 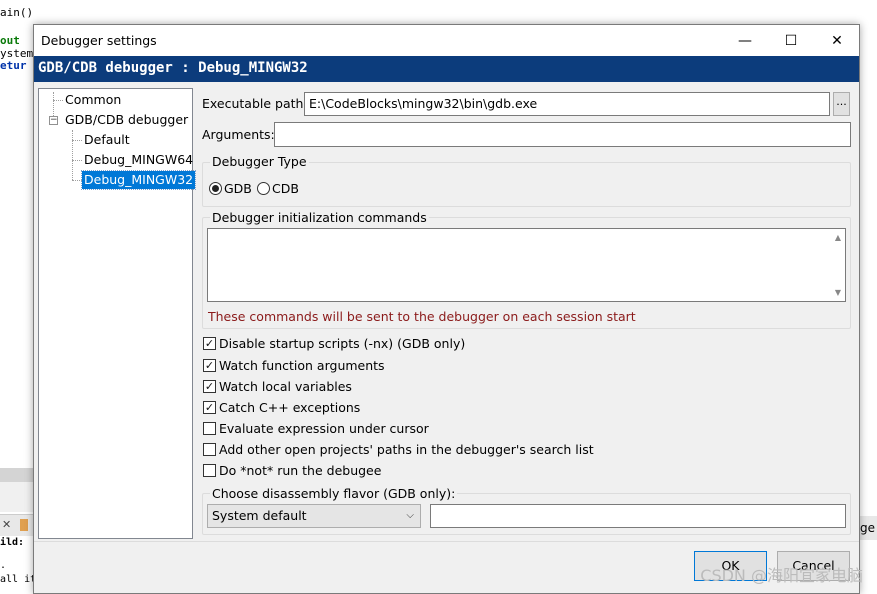 What do you see at coordinates (17, 497) in the screenshot?
I see `background-panel` at bounding box center [17, 497].